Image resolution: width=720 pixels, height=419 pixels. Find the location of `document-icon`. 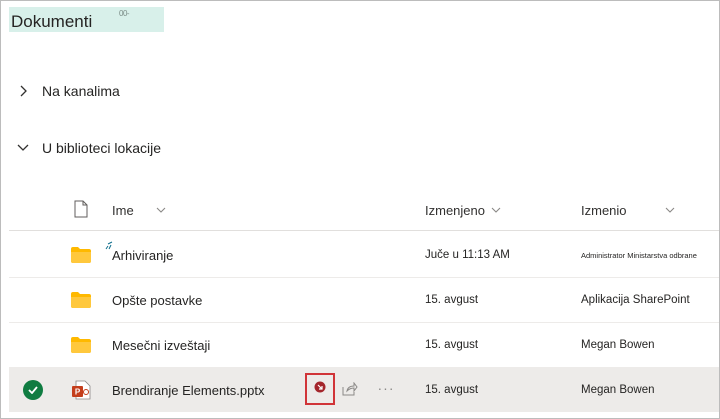

document-icon is located at coordinates (81, 210).